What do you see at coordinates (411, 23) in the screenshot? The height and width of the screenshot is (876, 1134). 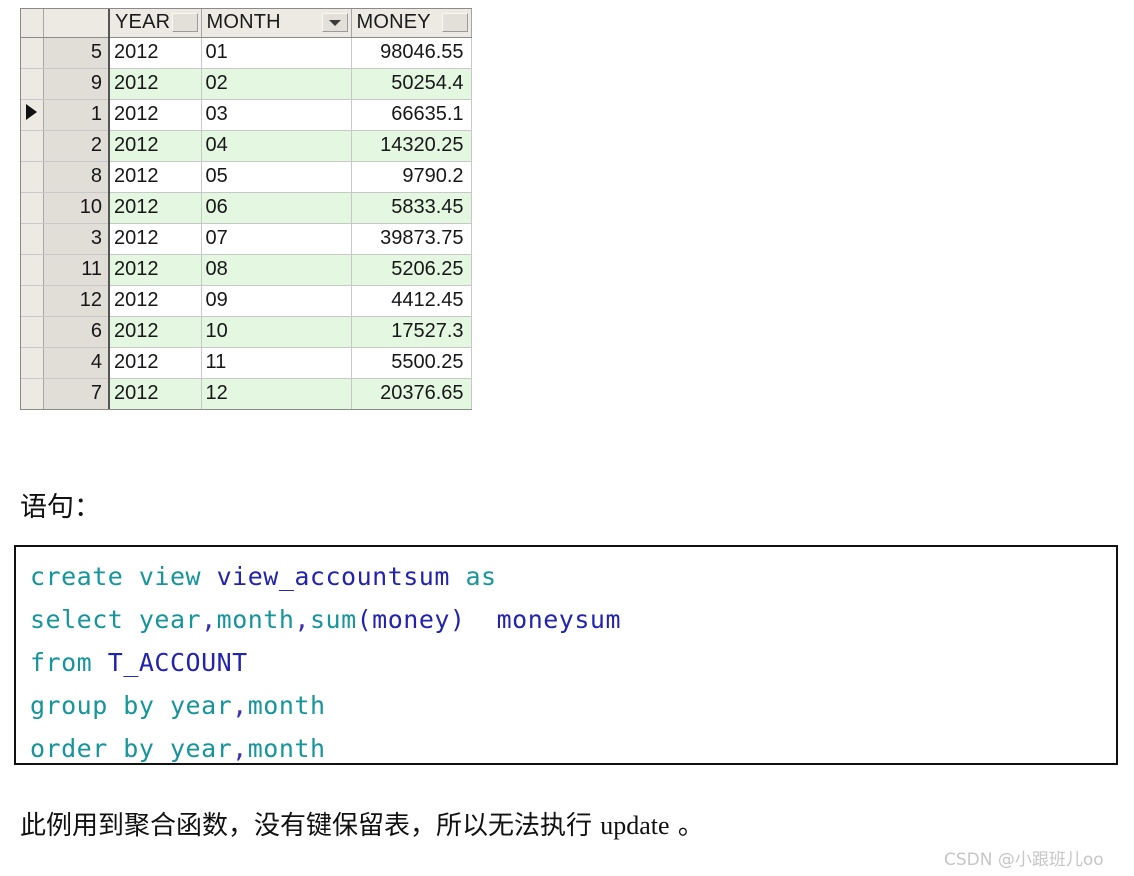 I see `column-header-money: MONEY` at bounding box center [411, 23].